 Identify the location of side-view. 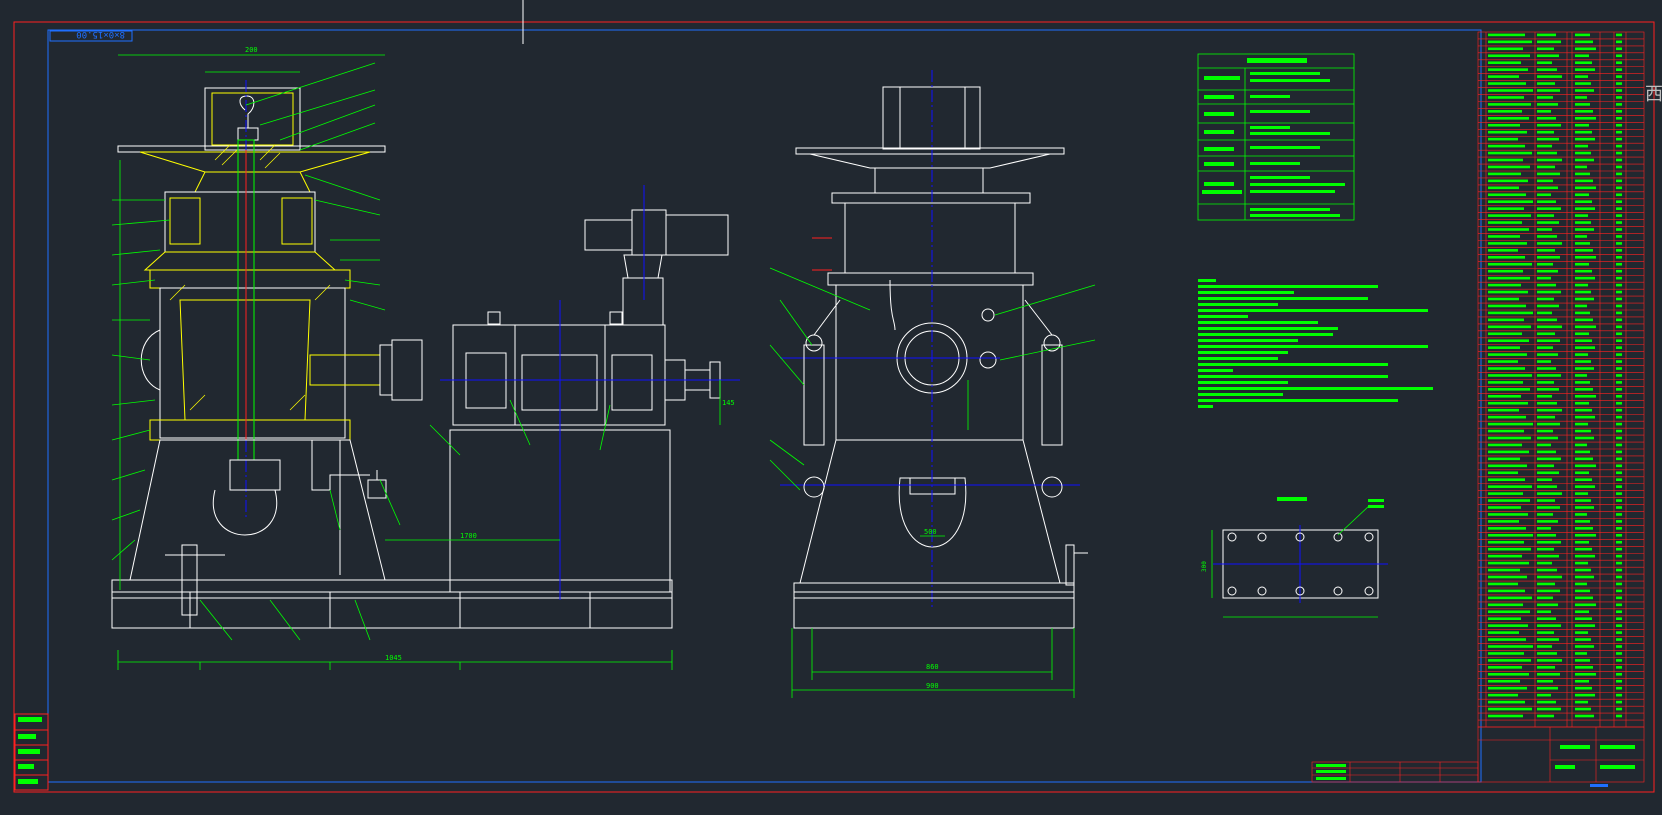
(934, 349).